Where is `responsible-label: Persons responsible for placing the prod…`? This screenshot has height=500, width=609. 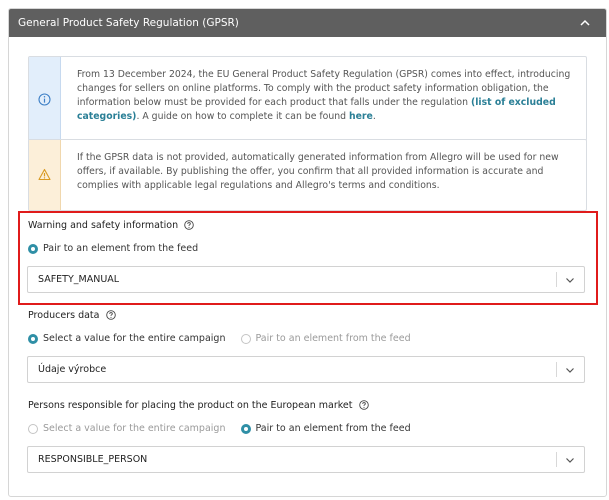
responsible-label: Persons responsible for placing the prod… is located at coordinates (198, 406).